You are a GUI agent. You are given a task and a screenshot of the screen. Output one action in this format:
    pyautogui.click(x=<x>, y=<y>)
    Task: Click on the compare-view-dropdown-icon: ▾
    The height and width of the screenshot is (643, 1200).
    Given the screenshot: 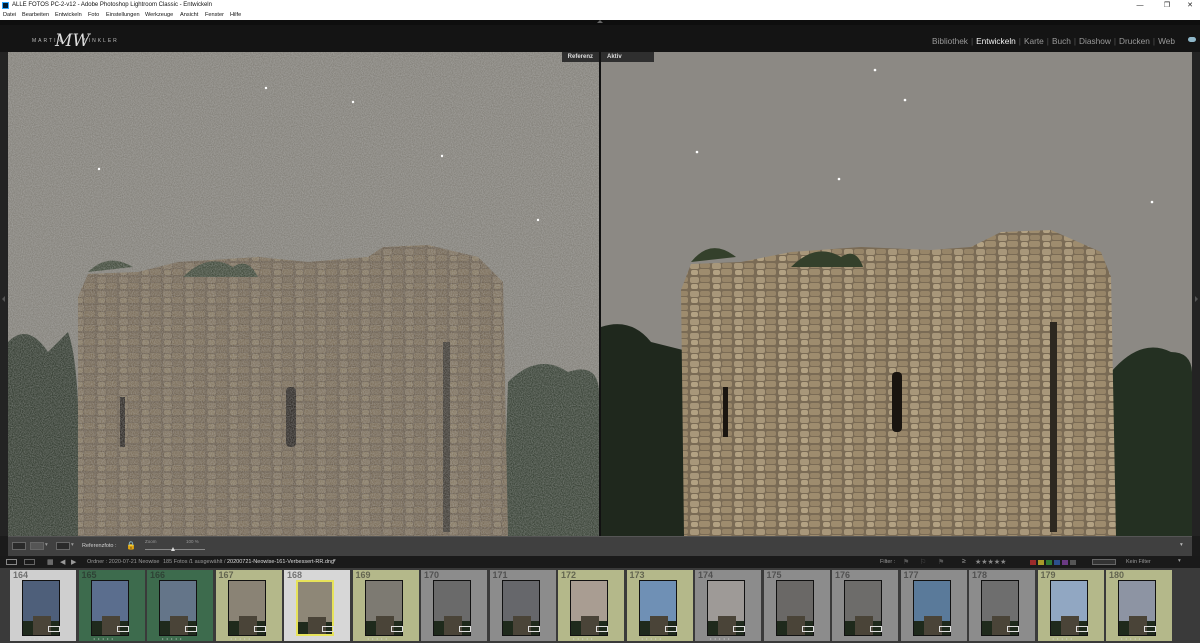 What is the action you would take?
    pyautogui.click(x=46, y=545)
    